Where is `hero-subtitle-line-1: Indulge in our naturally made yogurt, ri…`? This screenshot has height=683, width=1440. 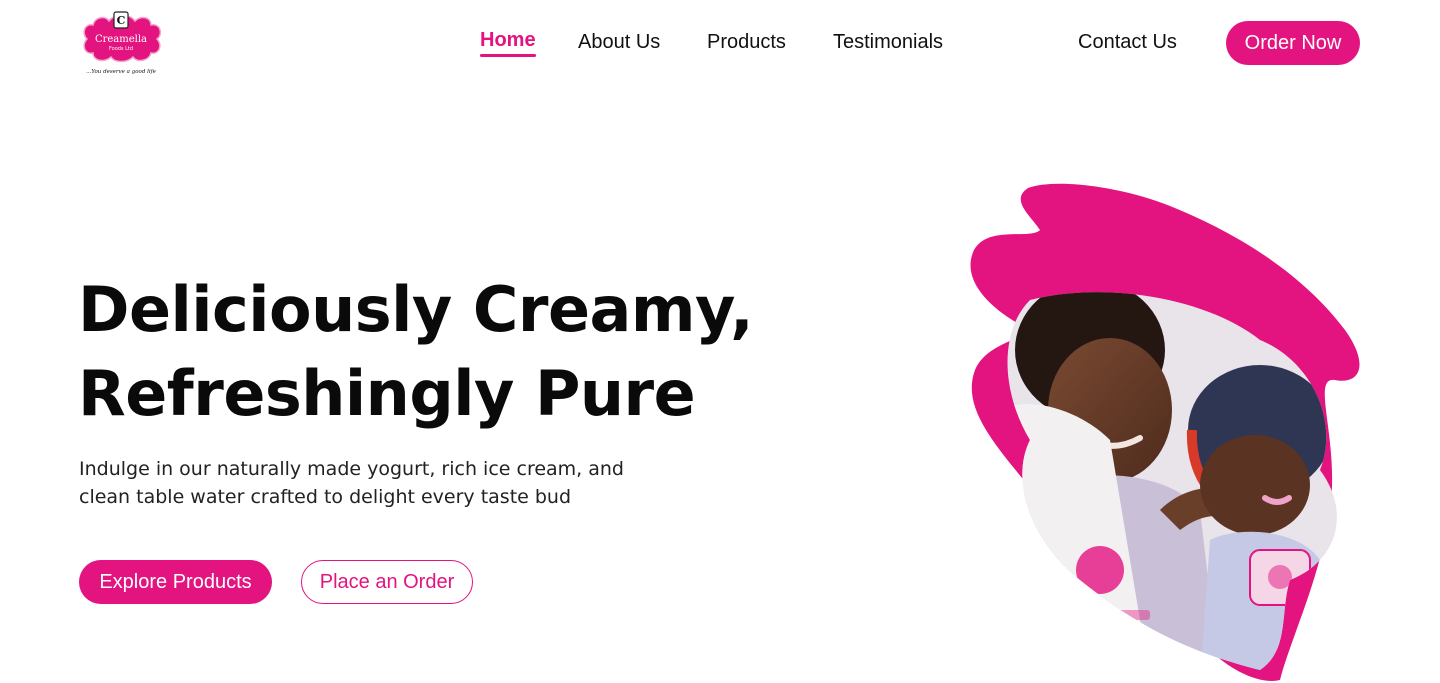
hero-subtitle-line-1: Indulge in our naturally made yogurt, ri… is located at coordinates (351, 469).